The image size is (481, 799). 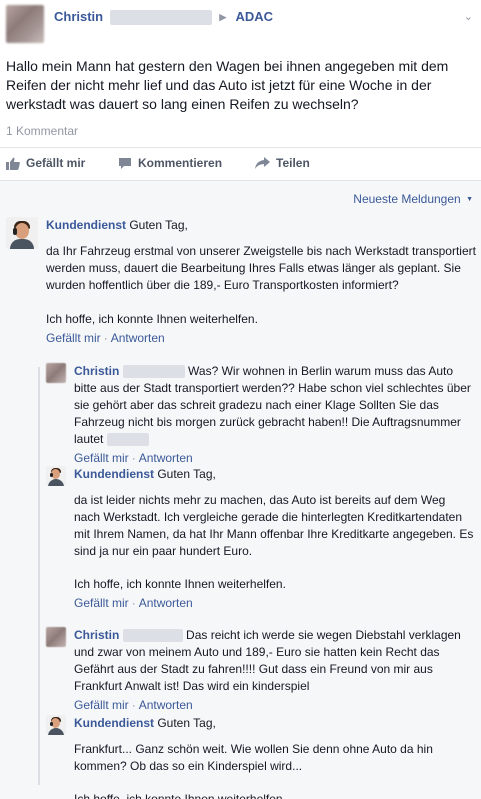 What do you see at coordinates (158, 225) in the screenshot?
I see `comment-greeting: Guten Tag,` at bounding box center [158, 225].